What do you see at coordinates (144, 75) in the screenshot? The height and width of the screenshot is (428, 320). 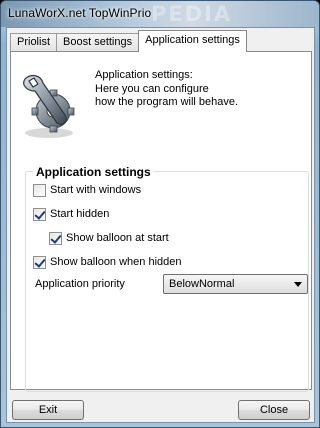 I see `intro-line-1: Application settings:` at bounding box center [144, 75].